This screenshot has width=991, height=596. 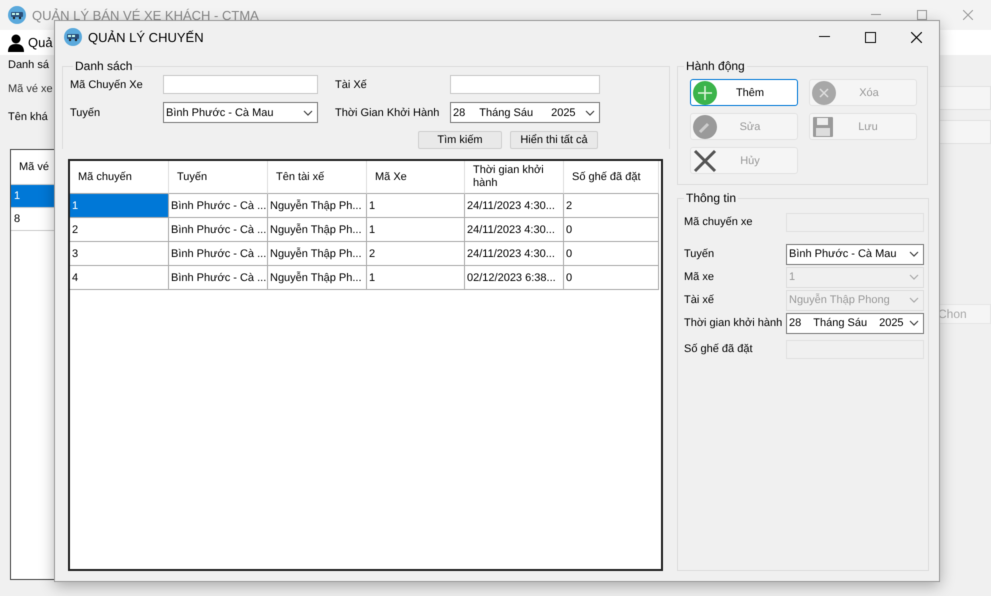 I want to click on menu-item: Quả, so click(x=40, y=42).